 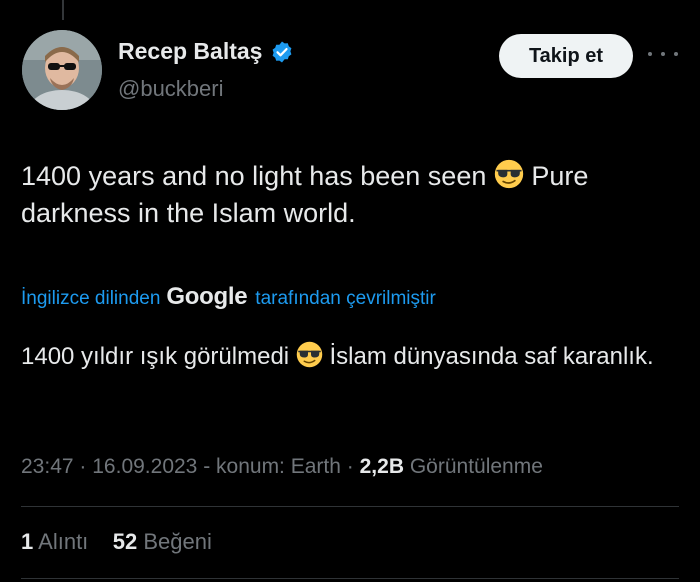 I want to click on follow-button: Takip et, so click(x=566, y=56).